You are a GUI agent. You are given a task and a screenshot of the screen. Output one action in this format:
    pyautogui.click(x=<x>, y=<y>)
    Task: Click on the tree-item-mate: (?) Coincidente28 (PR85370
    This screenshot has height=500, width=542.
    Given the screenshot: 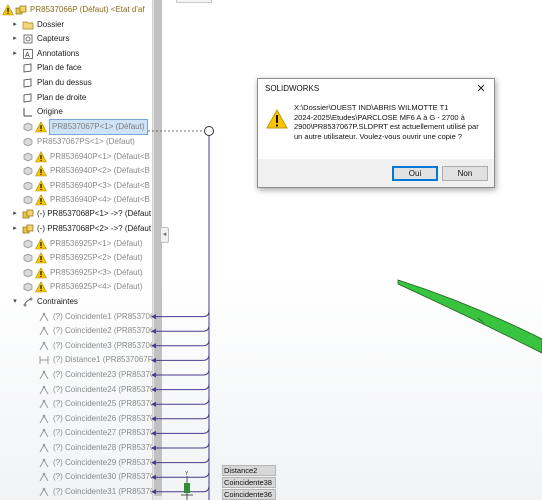 What is the action you would take?
    pyautogui.click(x=76, y=448)
    